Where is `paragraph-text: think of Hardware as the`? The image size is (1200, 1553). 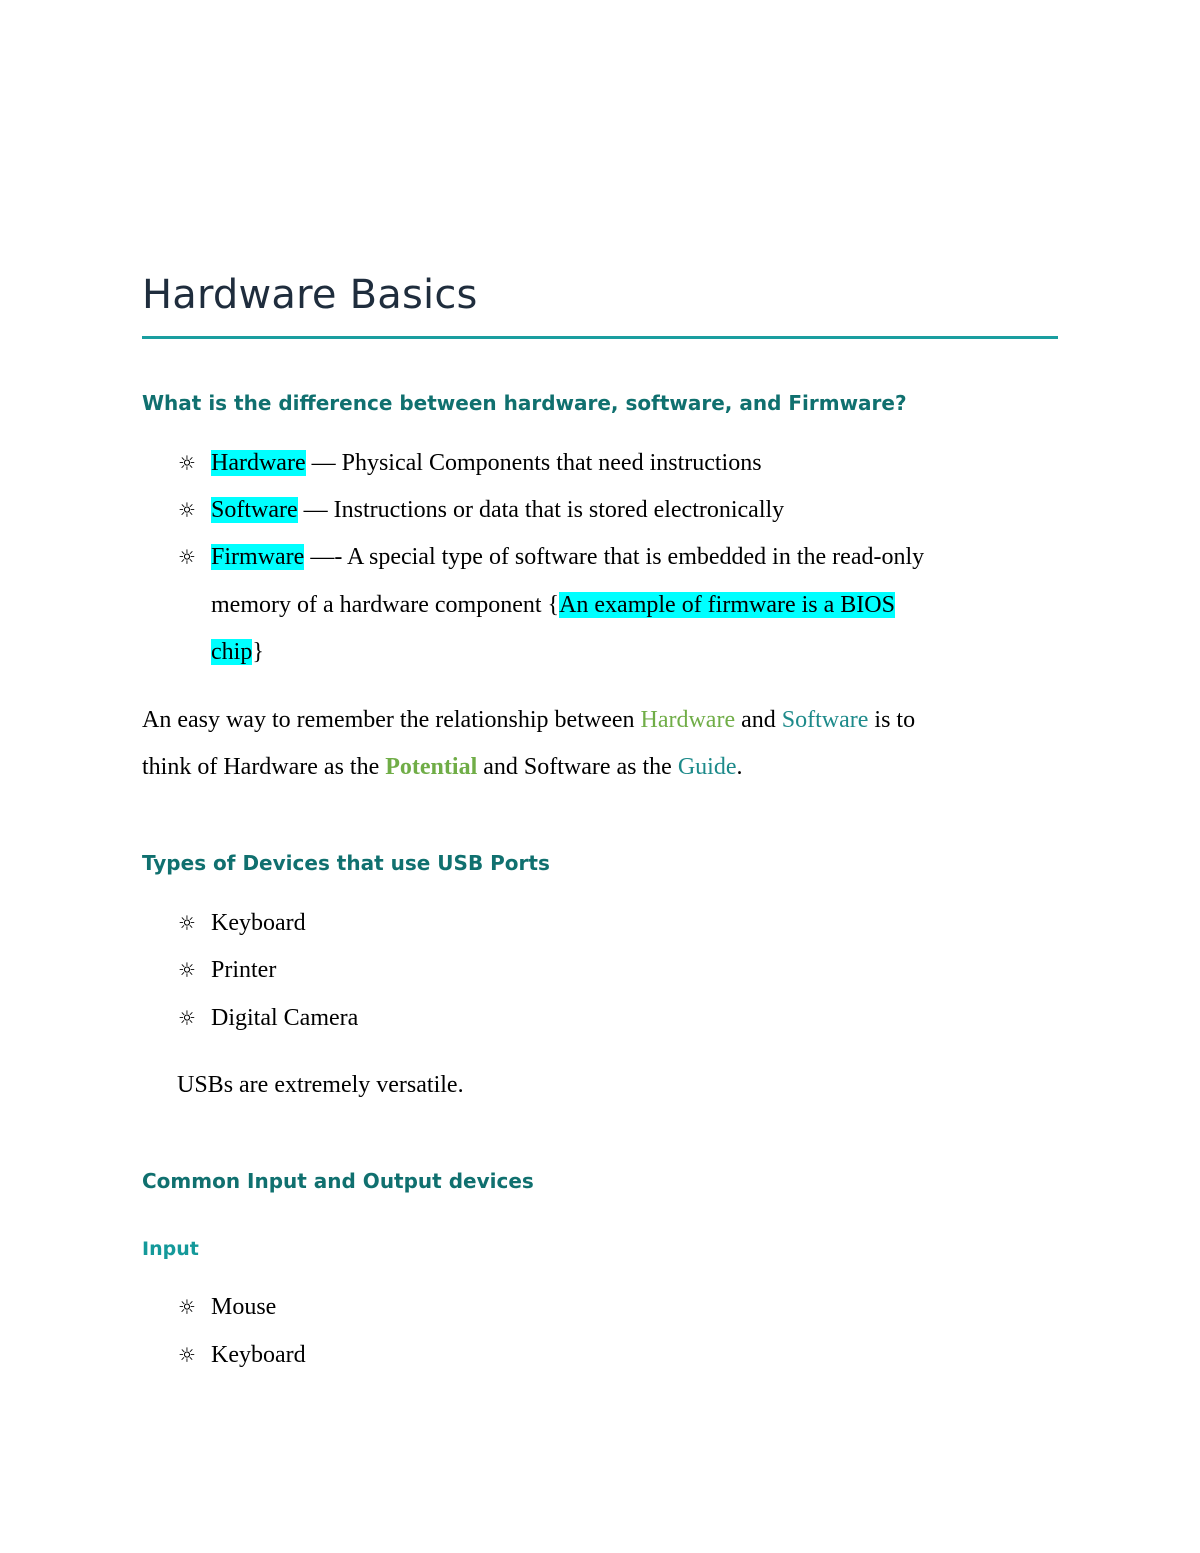
paragraph-text: think of Hardware as the is located at coordinates (264, 767).